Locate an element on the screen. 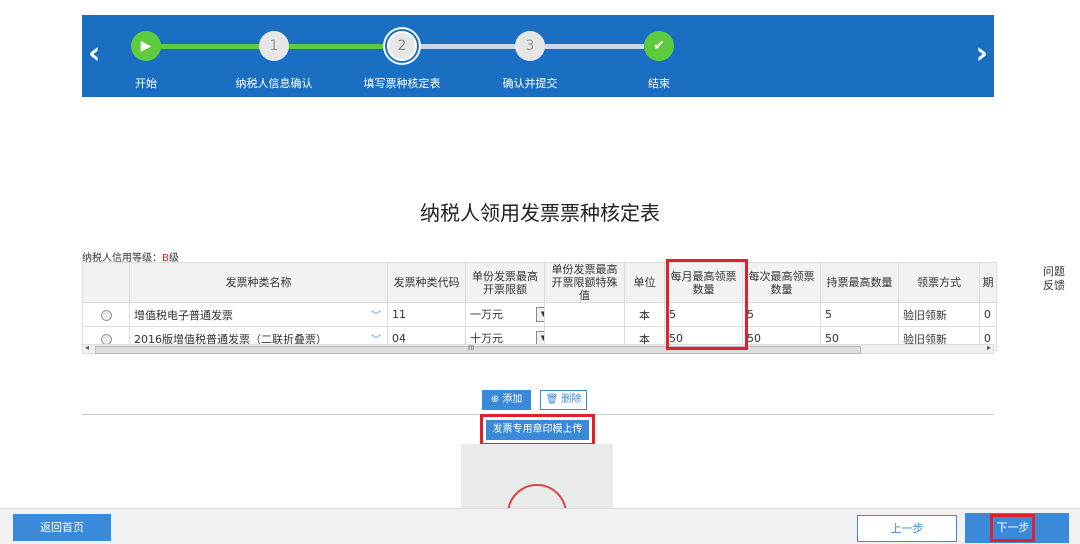 Image resolution: width=1080 pixels, height=544 pixels. step-1-marker: 1 is located at coordinates (274, 46).